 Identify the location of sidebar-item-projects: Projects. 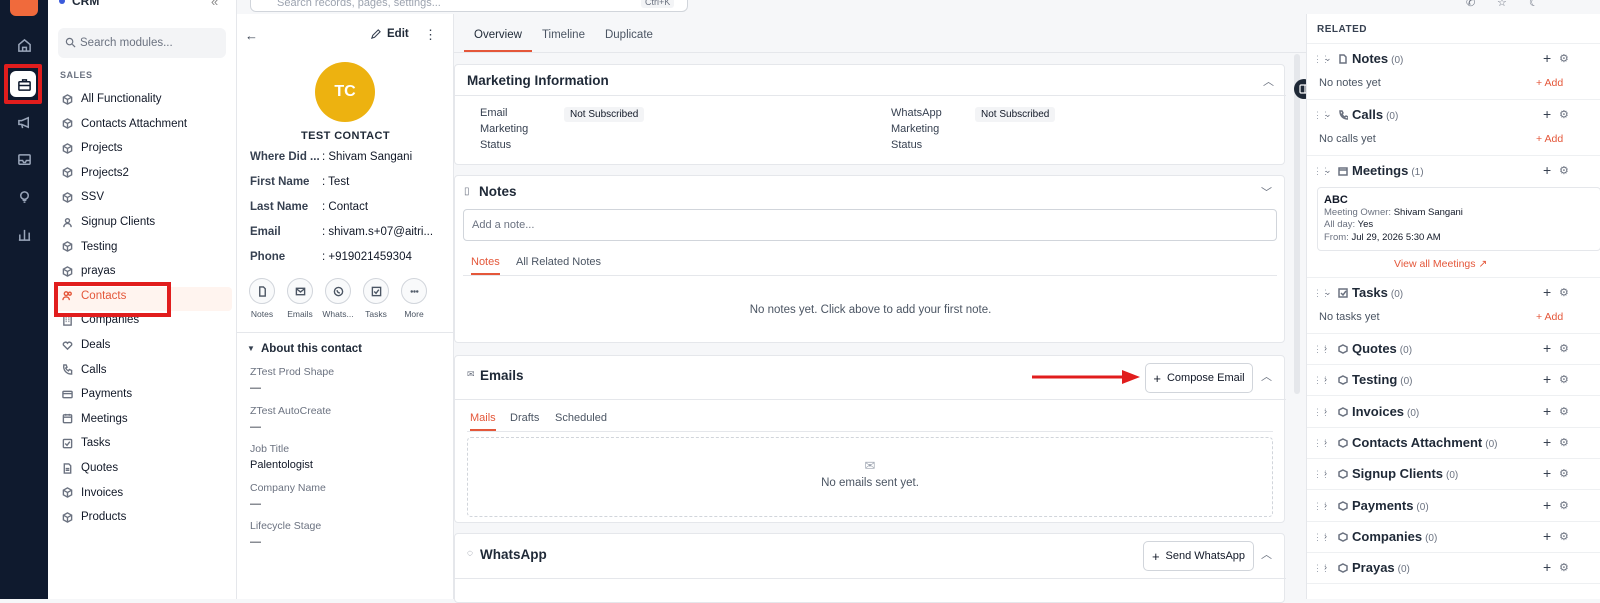
(147, 148).